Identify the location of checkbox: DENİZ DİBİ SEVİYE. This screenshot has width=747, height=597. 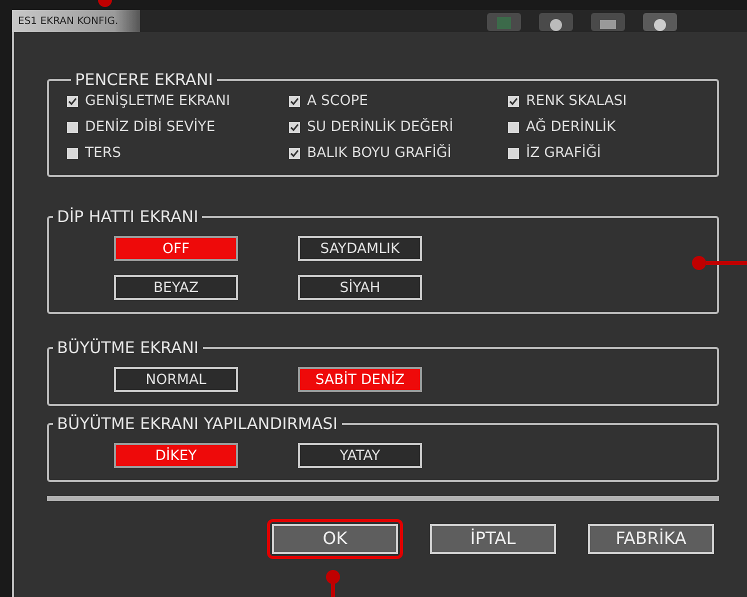
(178, 127).